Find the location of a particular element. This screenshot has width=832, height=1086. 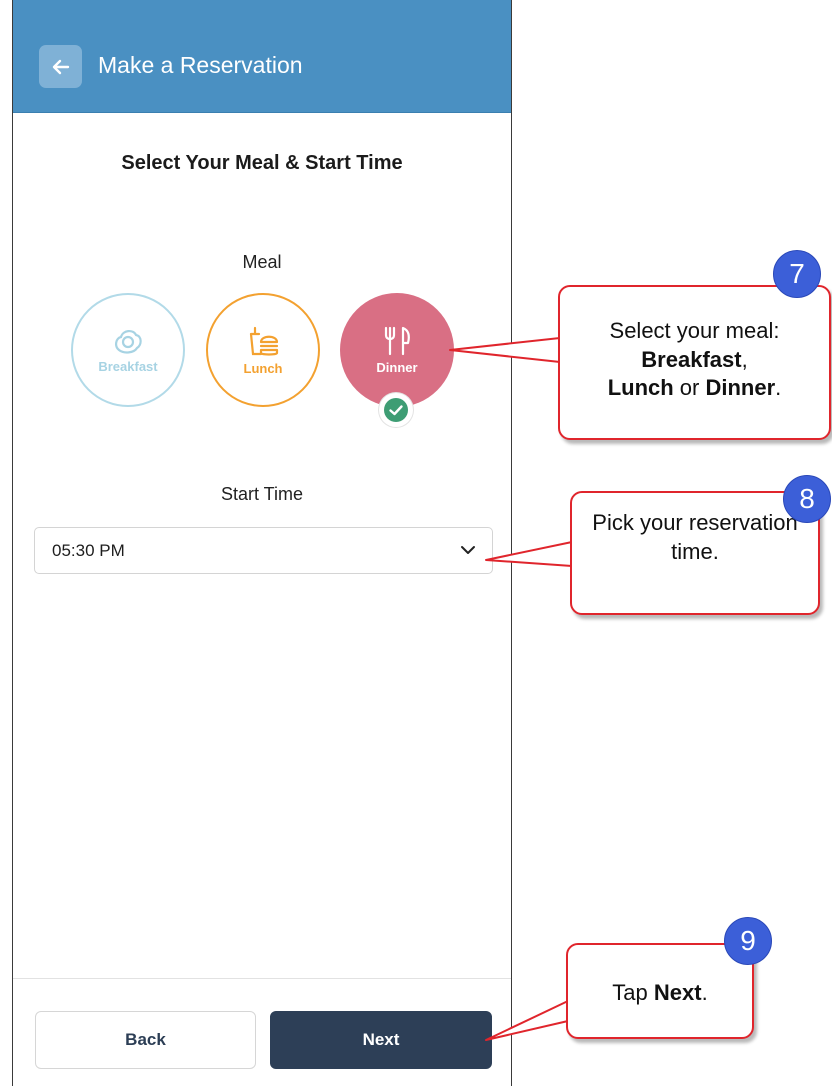

meal-option-breakfast: Breakfast is located at coordinates (128, 350).